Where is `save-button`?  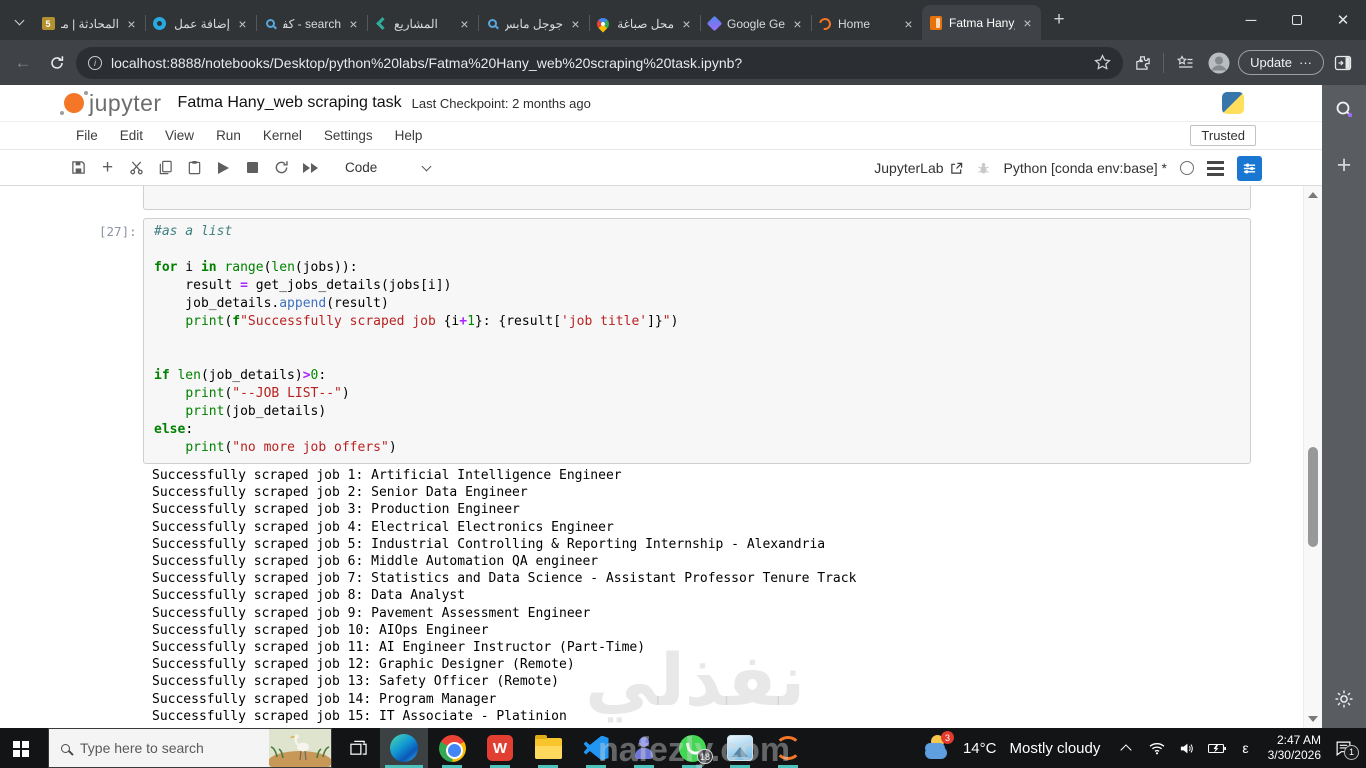
save-button is located at coordinates (78, 167).